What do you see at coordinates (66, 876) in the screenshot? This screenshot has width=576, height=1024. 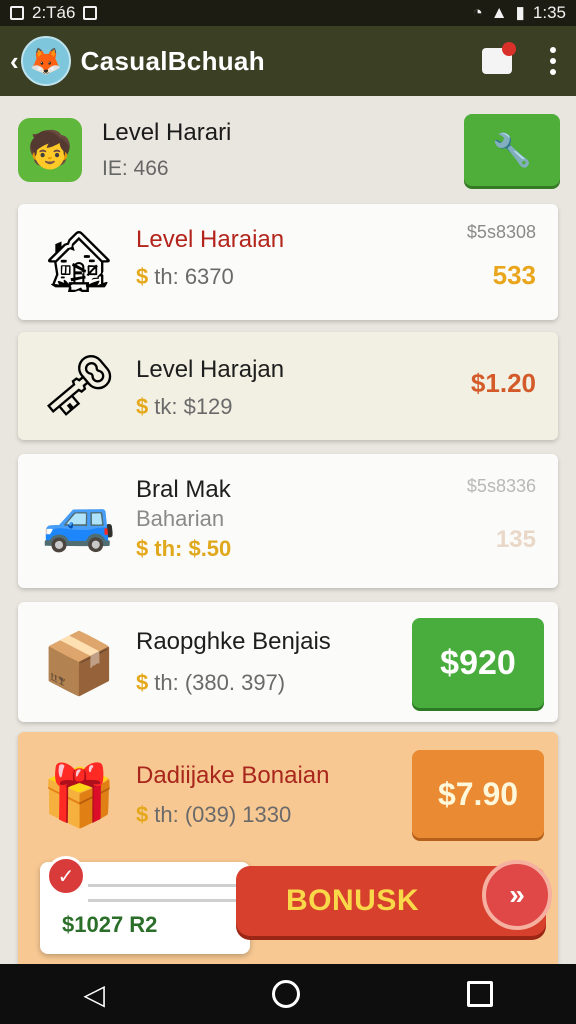 I see `check-icon: ✓` at bounding box center [66, 876].